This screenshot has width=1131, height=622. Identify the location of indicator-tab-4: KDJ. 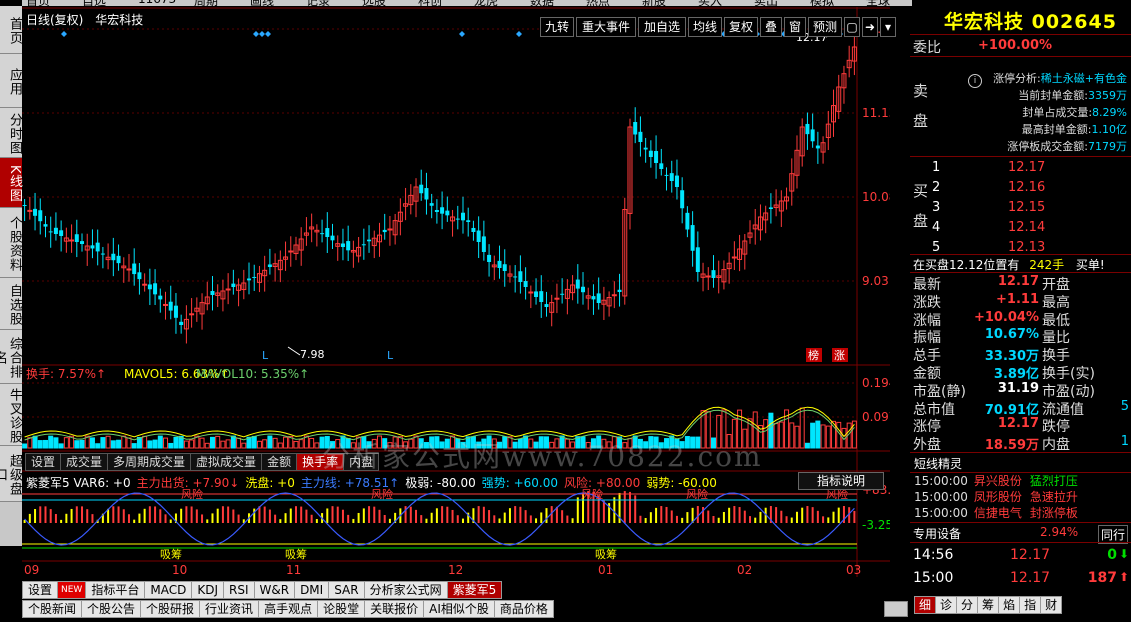
(207, 590).